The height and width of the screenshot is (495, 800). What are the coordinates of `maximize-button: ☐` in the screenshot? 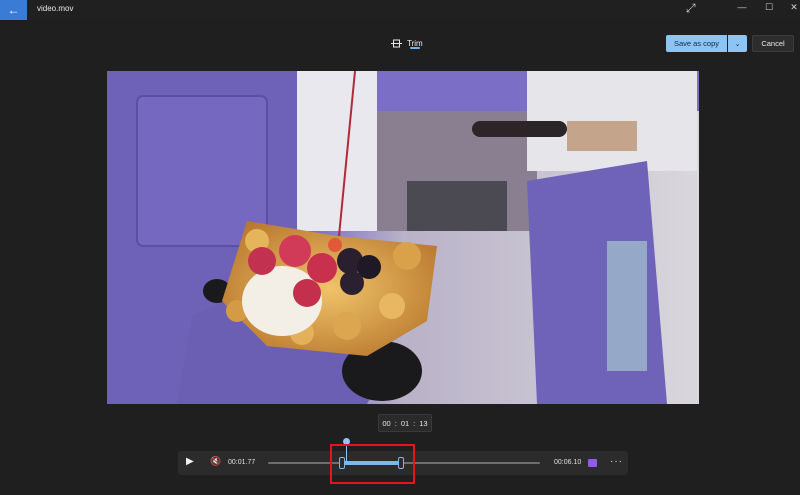 It's located at (769, 7).